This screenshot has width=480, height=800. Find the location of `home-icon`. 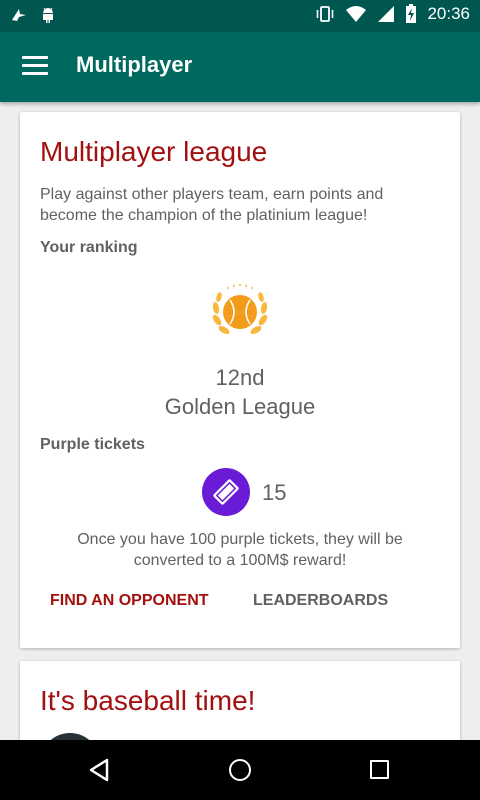

home-icon is located at coordinates (240, 770).